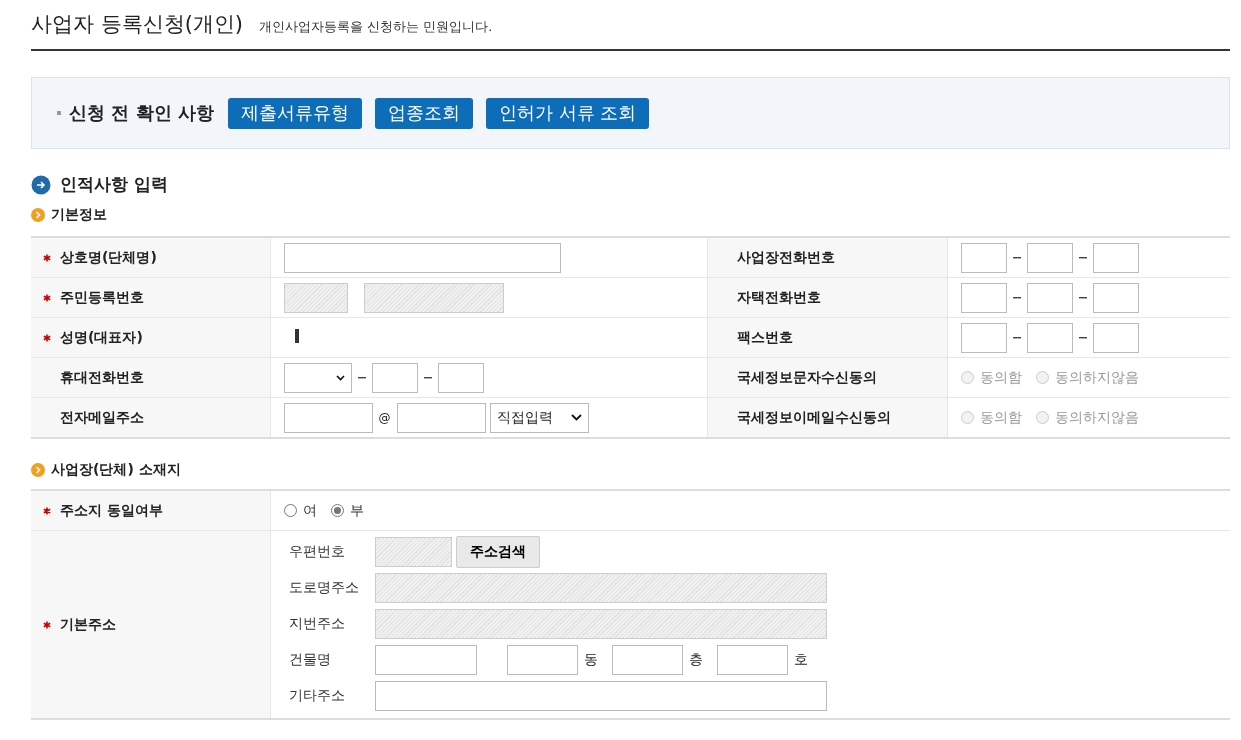 Image resolution: width=1241 pixels, height=740 pixels. I want to click on prefix-select, so click(317, 377).